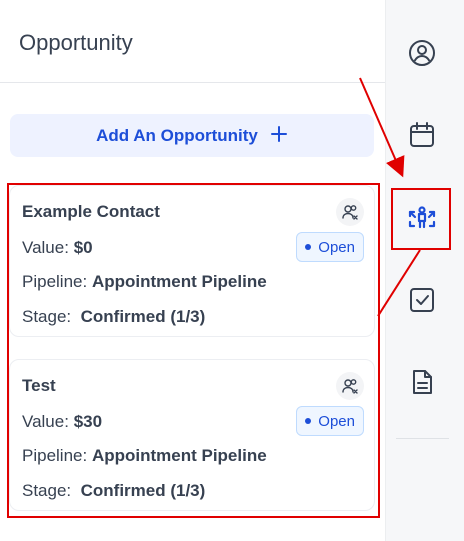 The height and width of the screenshot is (541, 464). Describe the element at coordinates (39, 385) in the screenshot. I see `opportunity-name: Test` at that location.